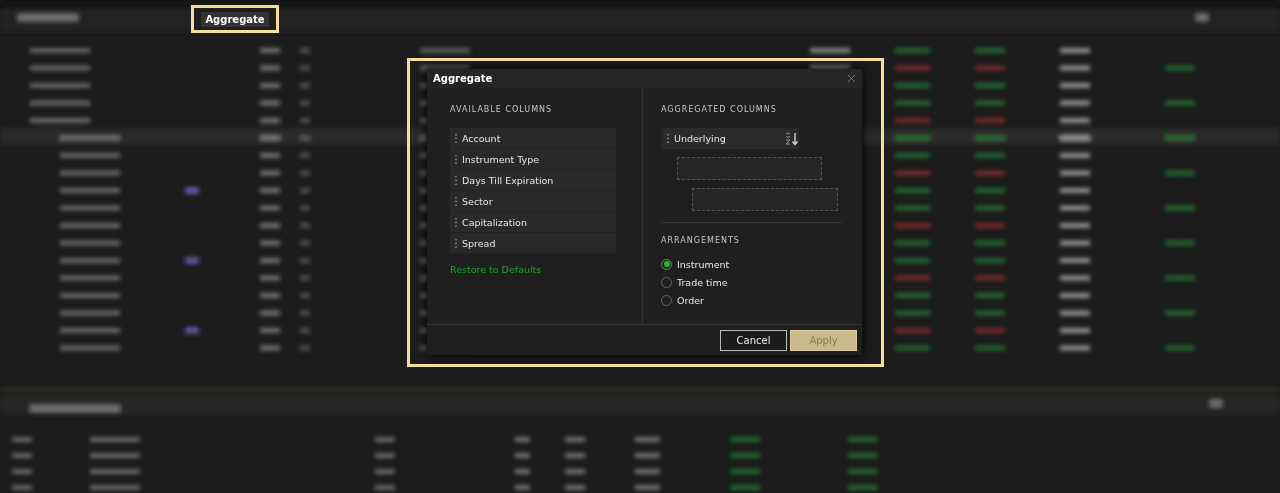  Describe the element at coordinates (702, 282) in the screenshot. I see `radio-label: Trade time` at that location.